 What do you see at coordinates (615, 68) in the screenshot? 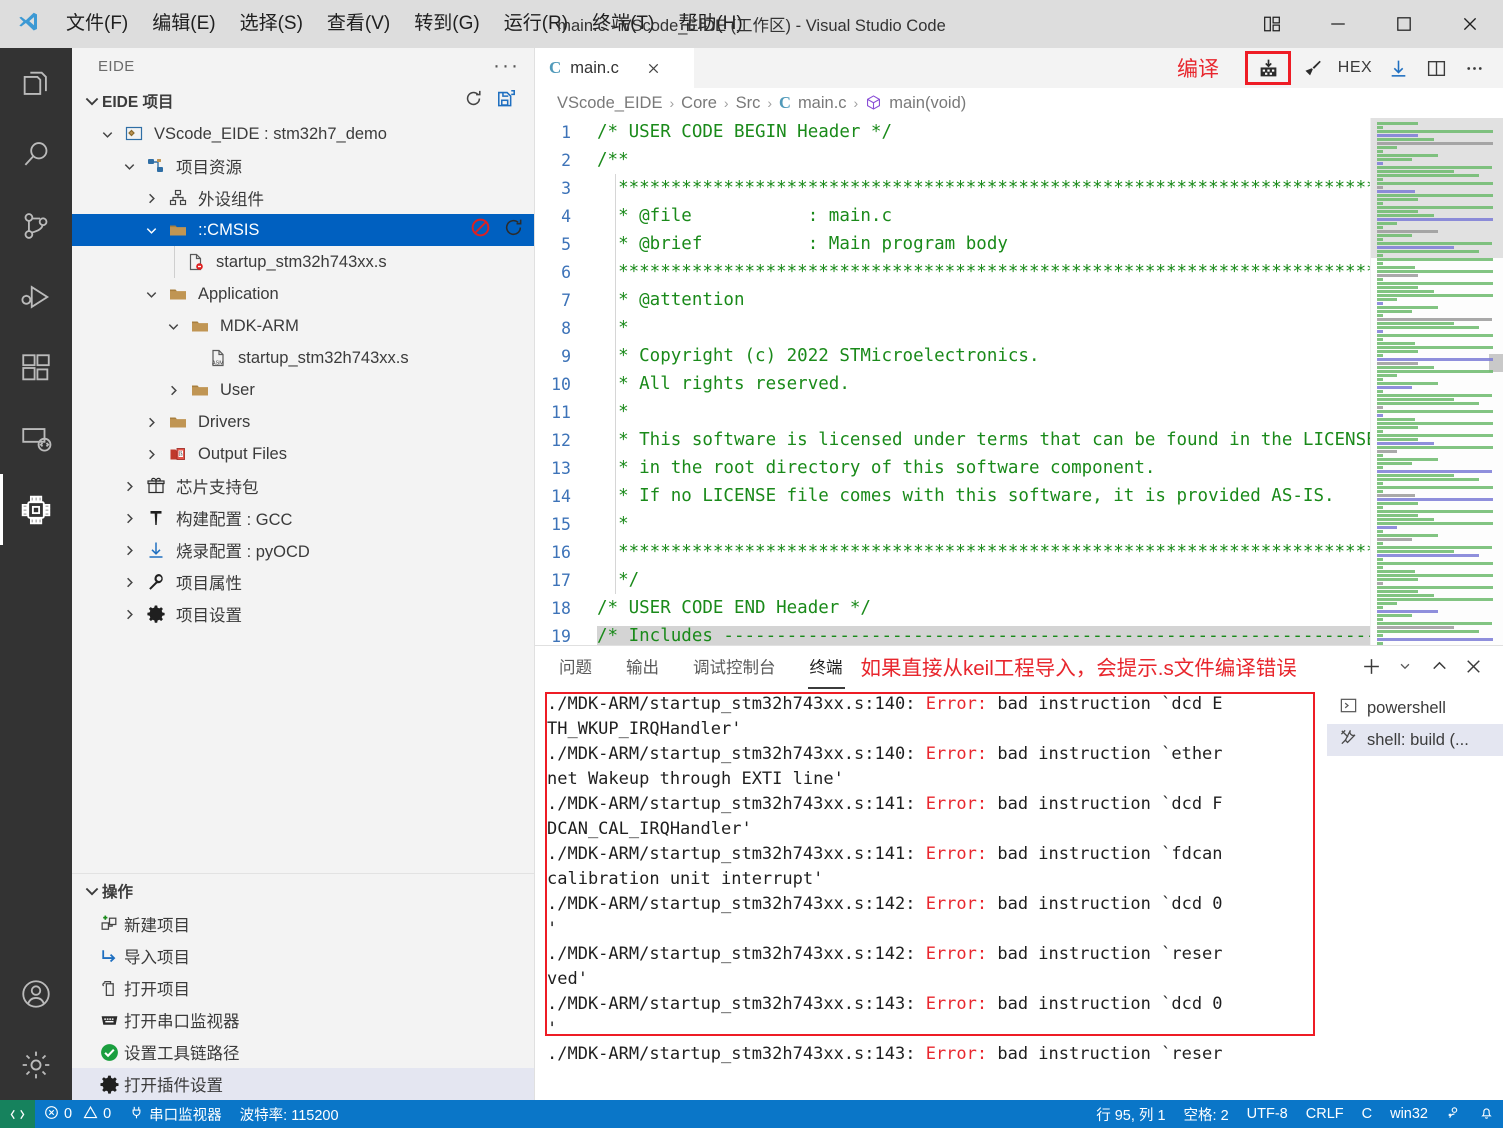
I see `tab-main-c: C main.c` at bounding box center [615, 68].